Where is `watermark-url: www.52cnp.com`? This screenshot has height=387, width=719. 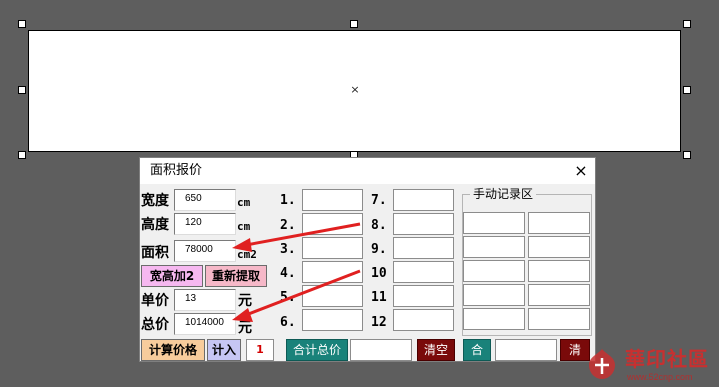 watermark-url: www.52cnp.com is located at coordinates (660, 377).